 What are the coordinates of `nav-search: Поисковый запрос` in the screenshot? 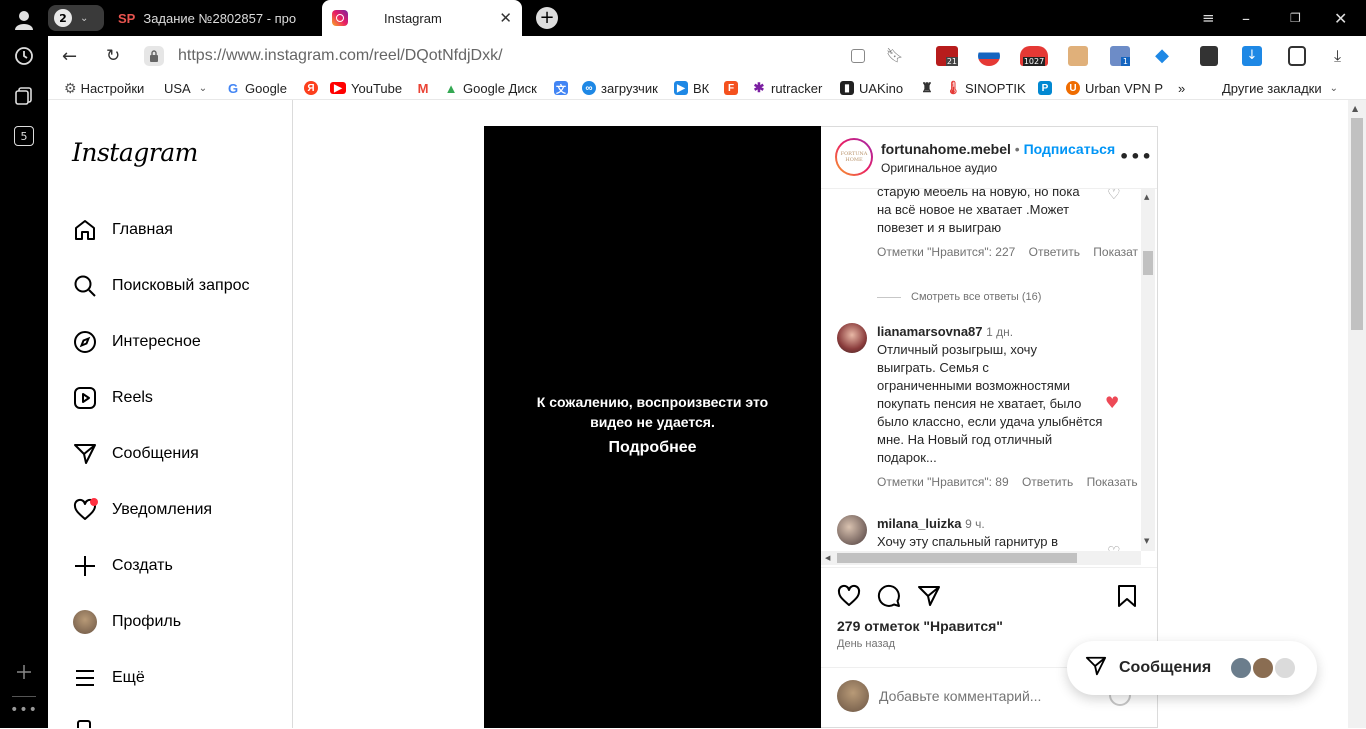 It's located at (161, 286).